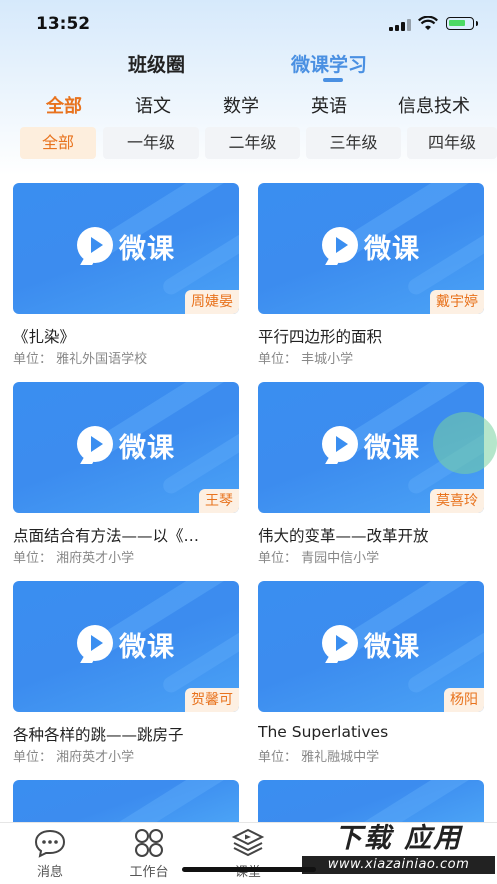 This screenshot has height=884, width=497. I want to click on watermark-title: 下载 应用, so click(398, 838).